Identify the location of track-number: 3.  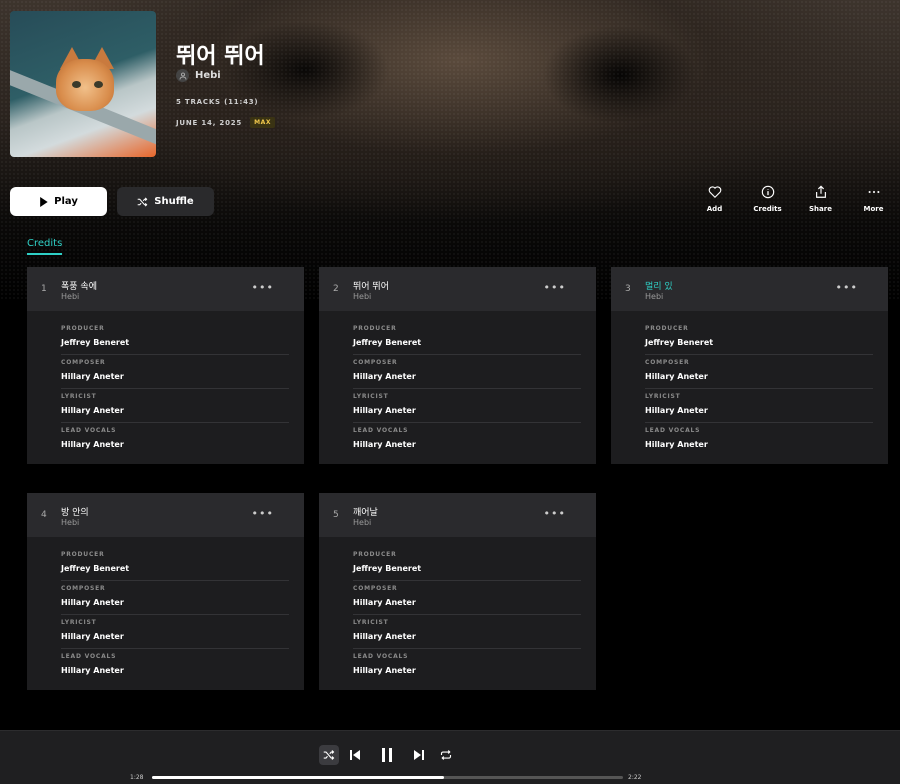
(628, 289).